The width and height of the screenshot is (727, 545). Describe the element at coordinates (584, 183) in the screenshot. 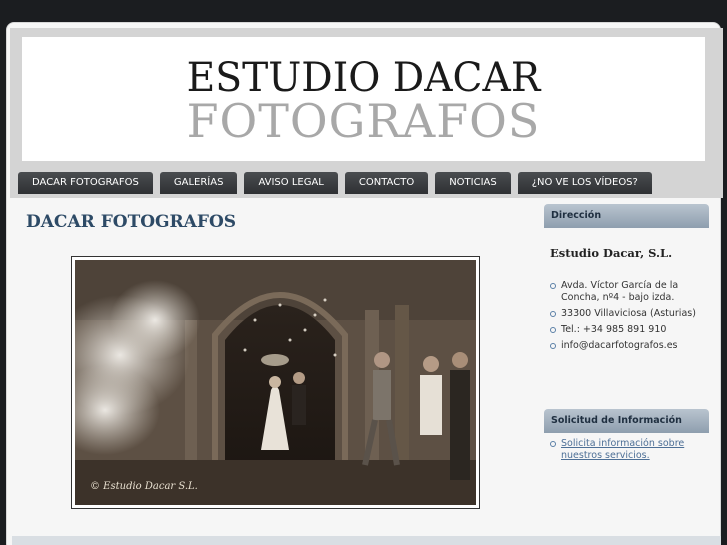

I see `nav-item-videos: ¿NO VE LOS VÍDEOS?` at that location.